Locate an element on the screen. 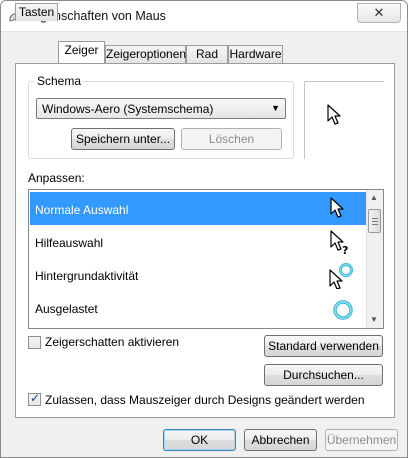 The image size is (408, 458). tab-label: Rad is located at coordinates (206, 54).